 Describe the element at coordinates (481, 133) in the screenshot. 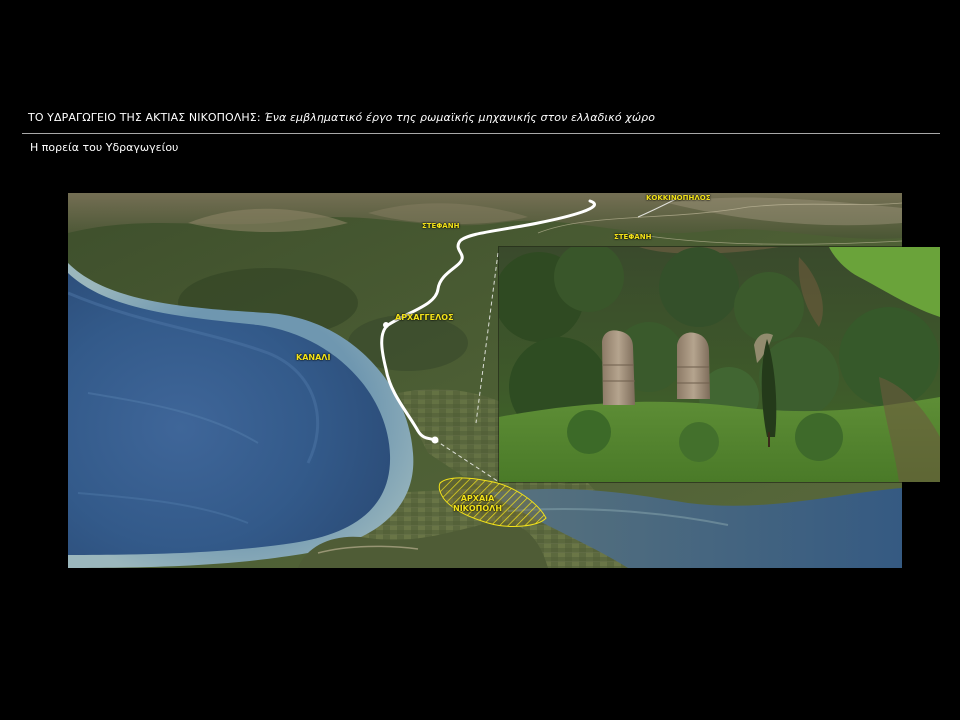

I see `title-divider` at that location.